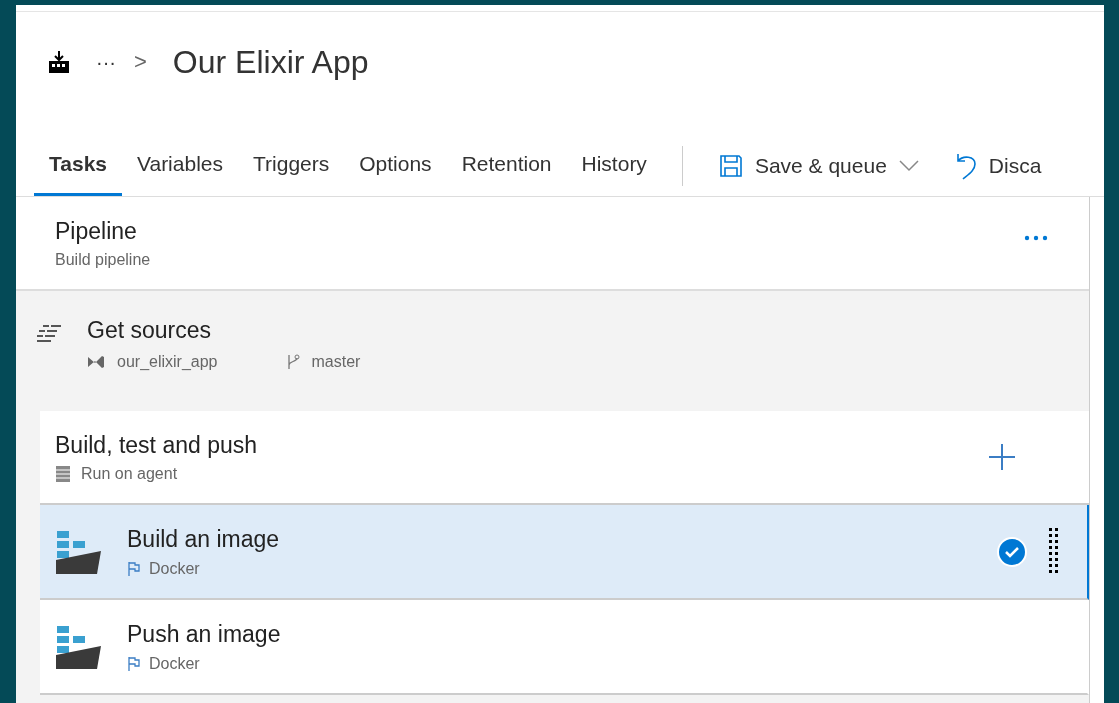 Image resolution: width=1119 pixels, height=703 pixels. Describe the element at coordinates (506, 165) in the screenshot. I see `tab: Retention` at that location.